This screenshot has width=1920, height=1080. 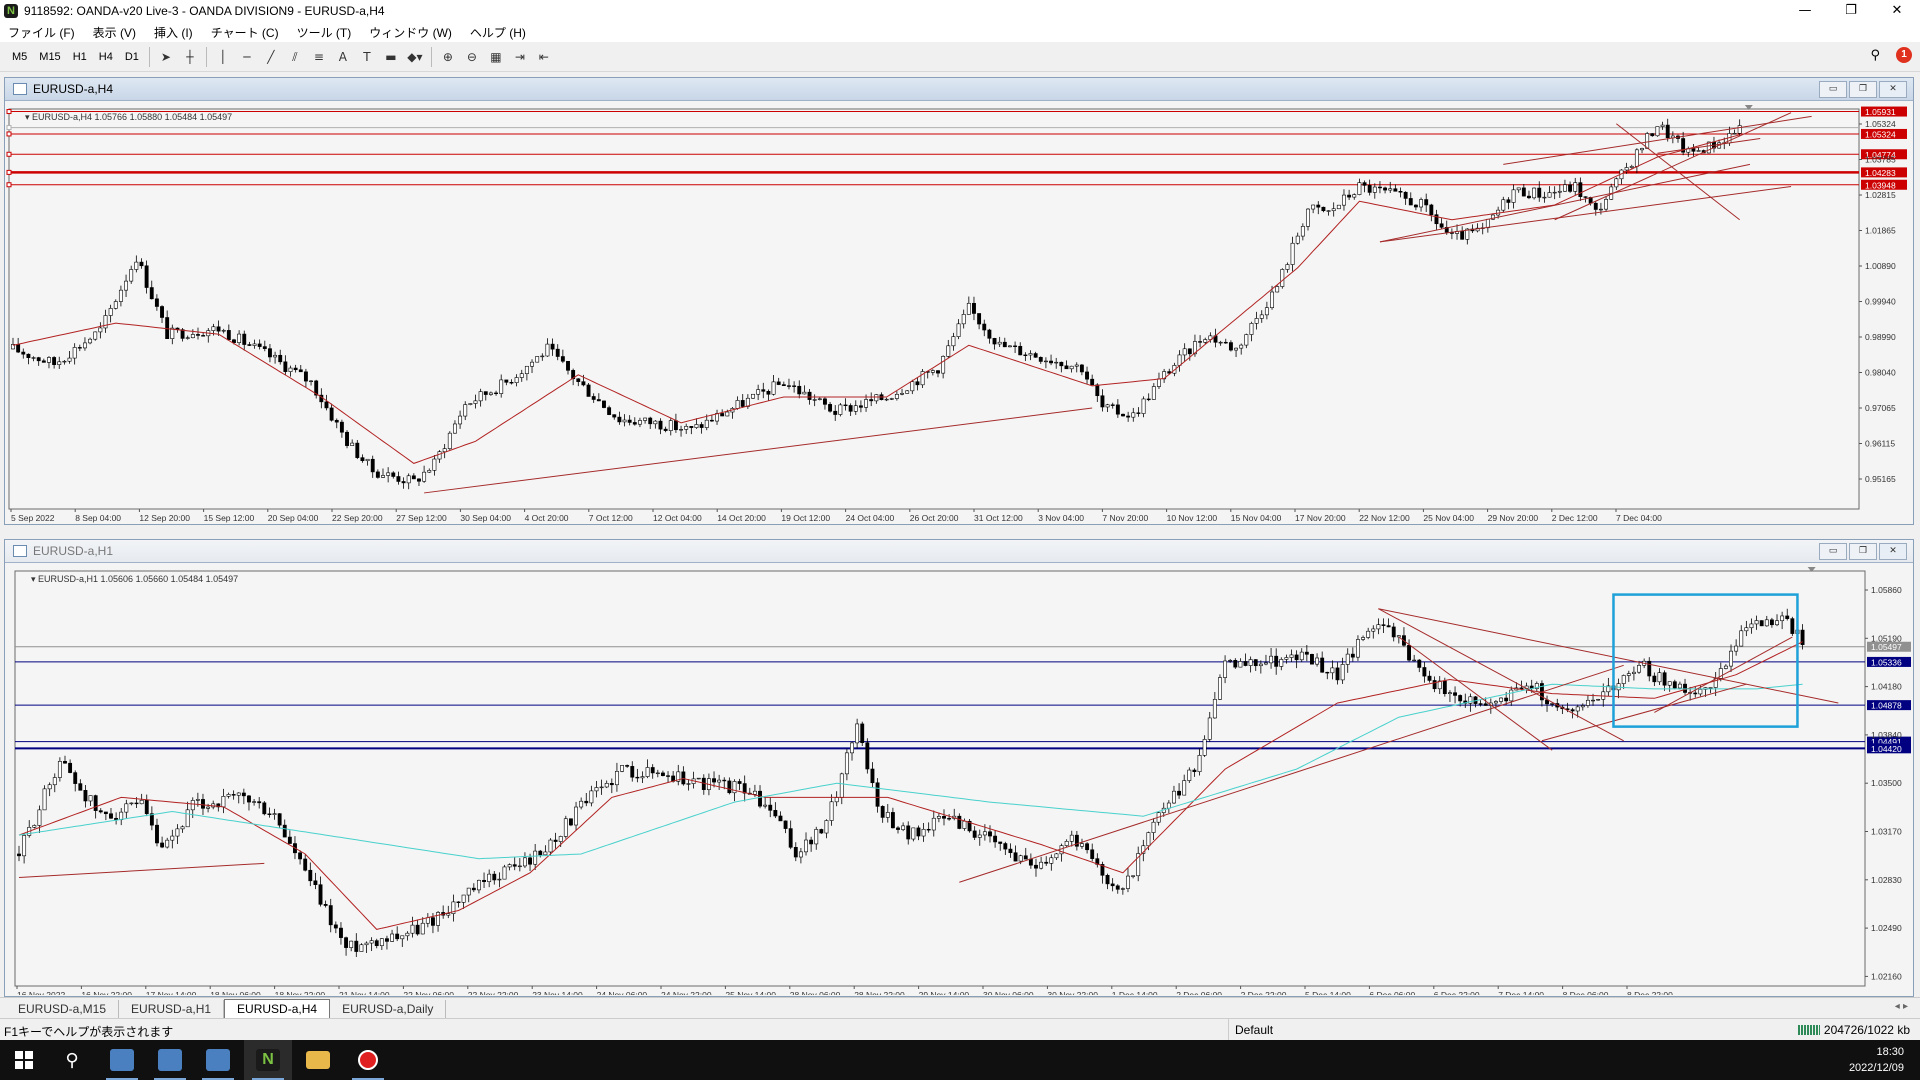 I want to click on menu-chart: チャート (C), so click(x=246, y=32).